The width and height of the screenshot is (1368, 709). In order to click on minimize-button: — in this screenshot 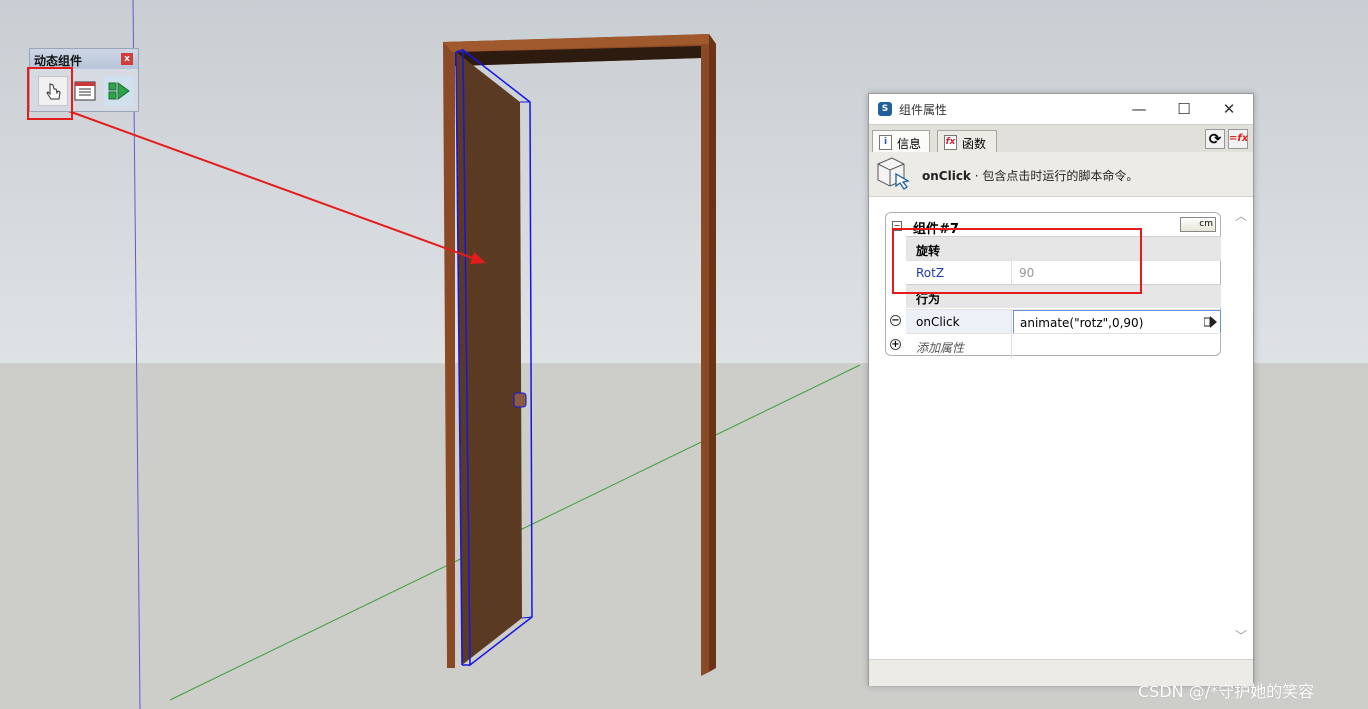, I will do `click(1139, 109)`.